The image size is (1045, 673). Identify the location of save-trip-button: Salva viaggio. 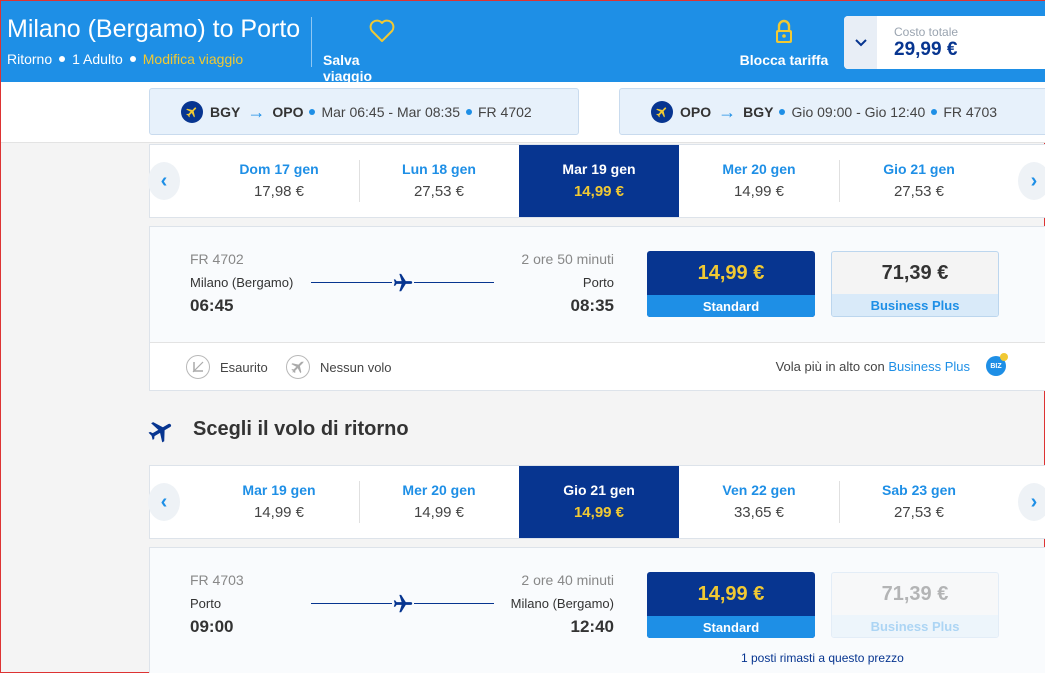
(367, 51).